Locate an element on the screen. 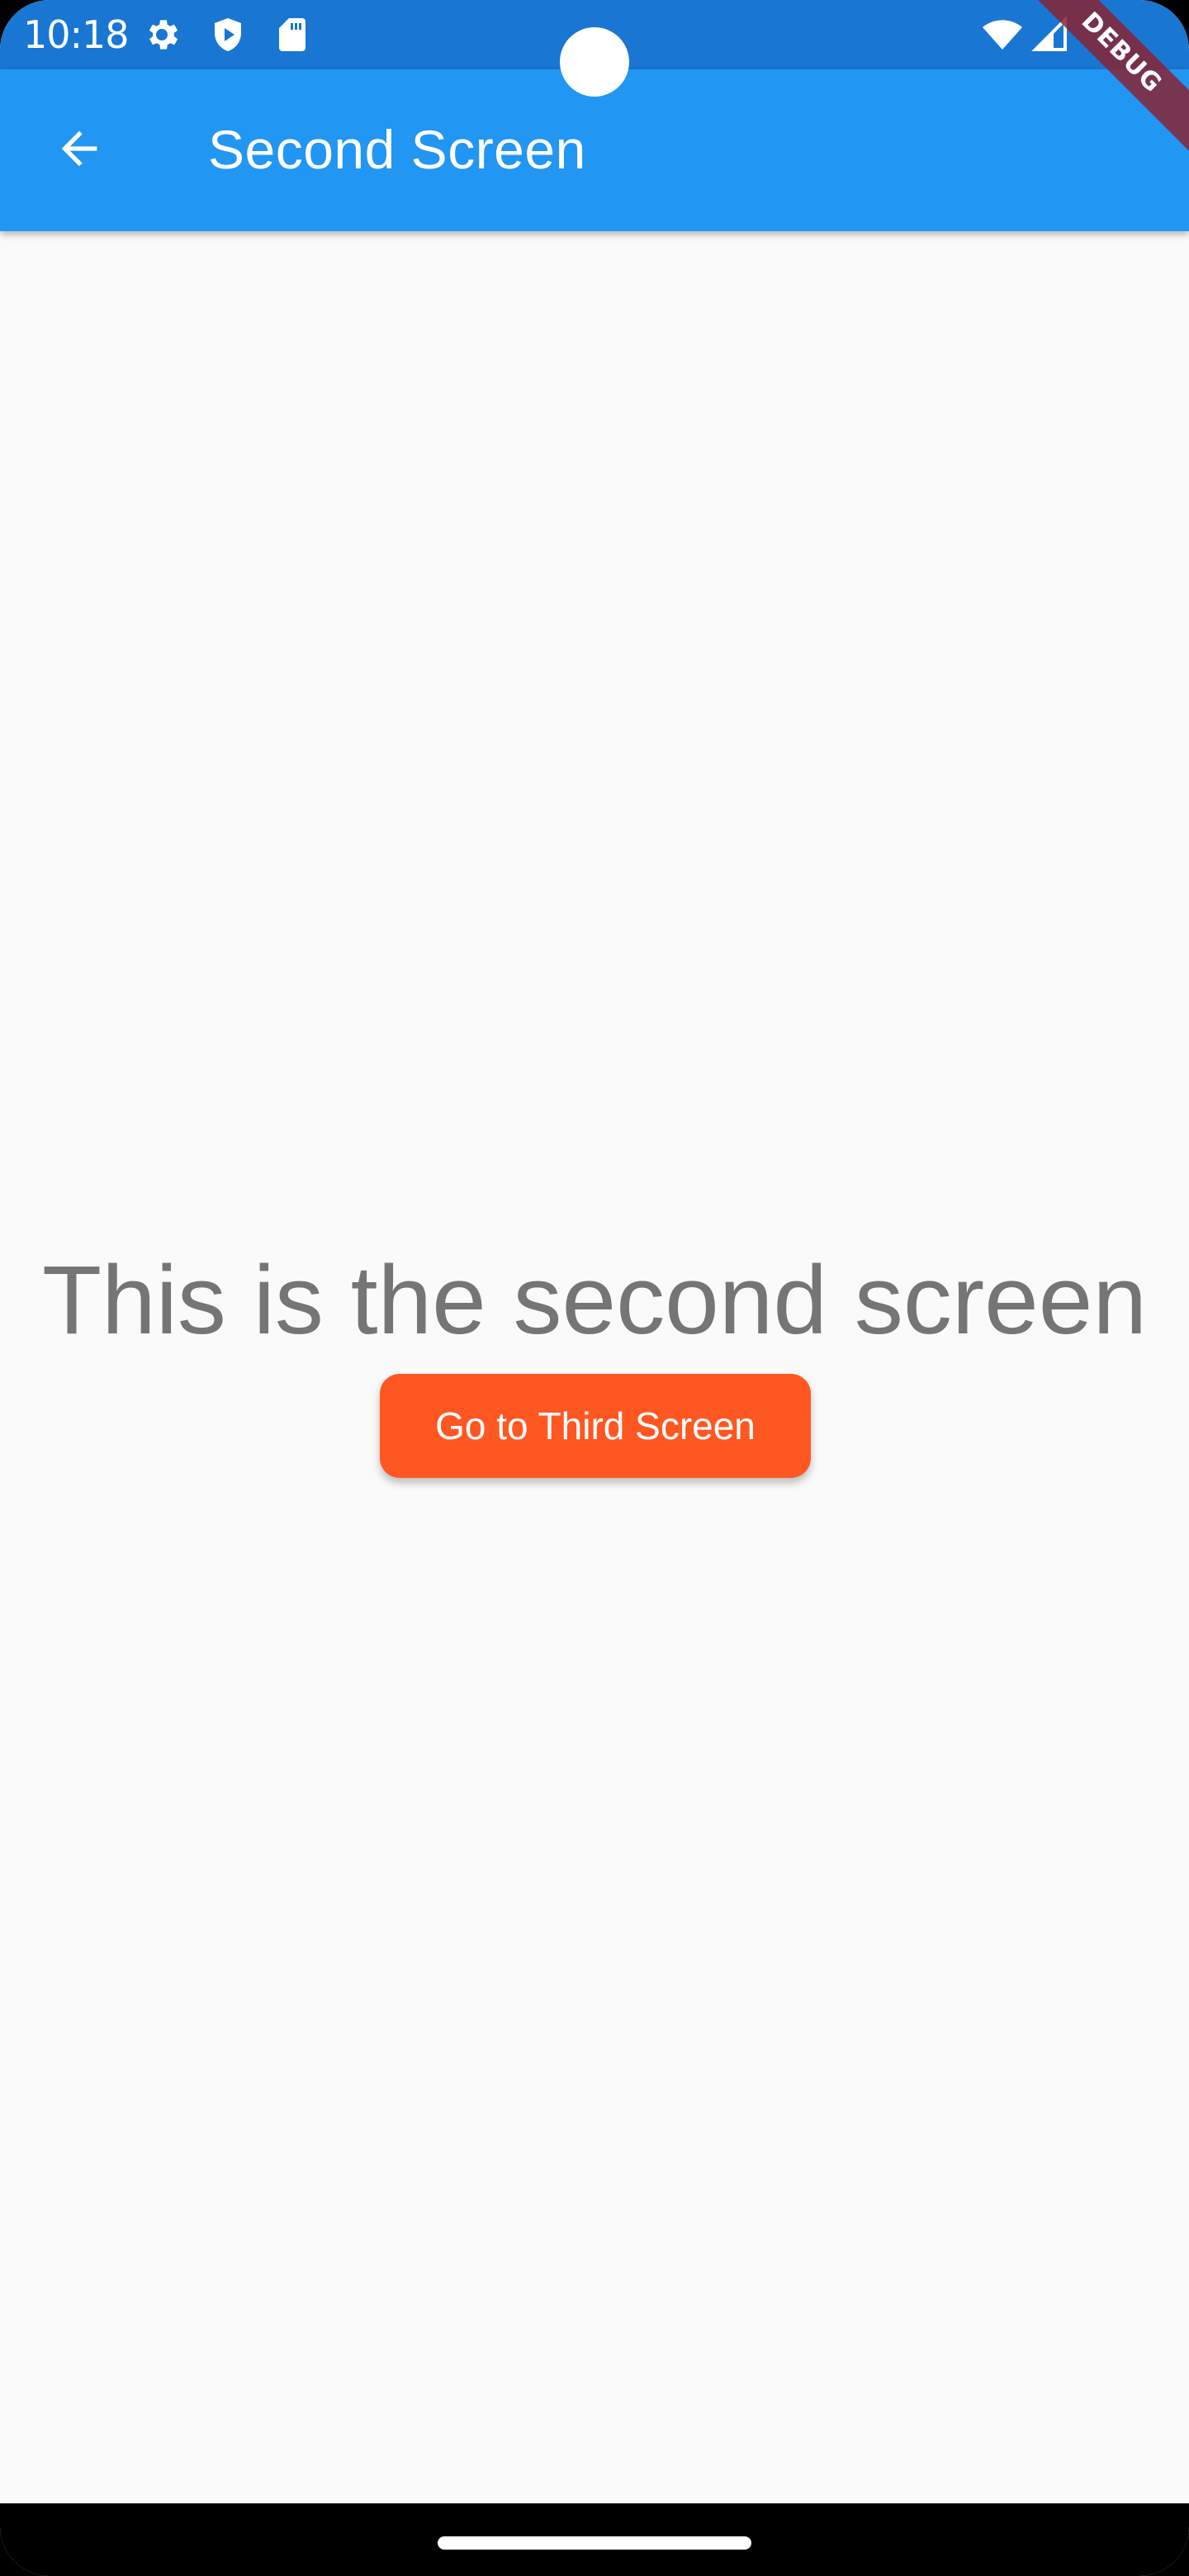 This screenshot has width=1189, height=2576. shield-play-icon is located at coordinates (228, 34).